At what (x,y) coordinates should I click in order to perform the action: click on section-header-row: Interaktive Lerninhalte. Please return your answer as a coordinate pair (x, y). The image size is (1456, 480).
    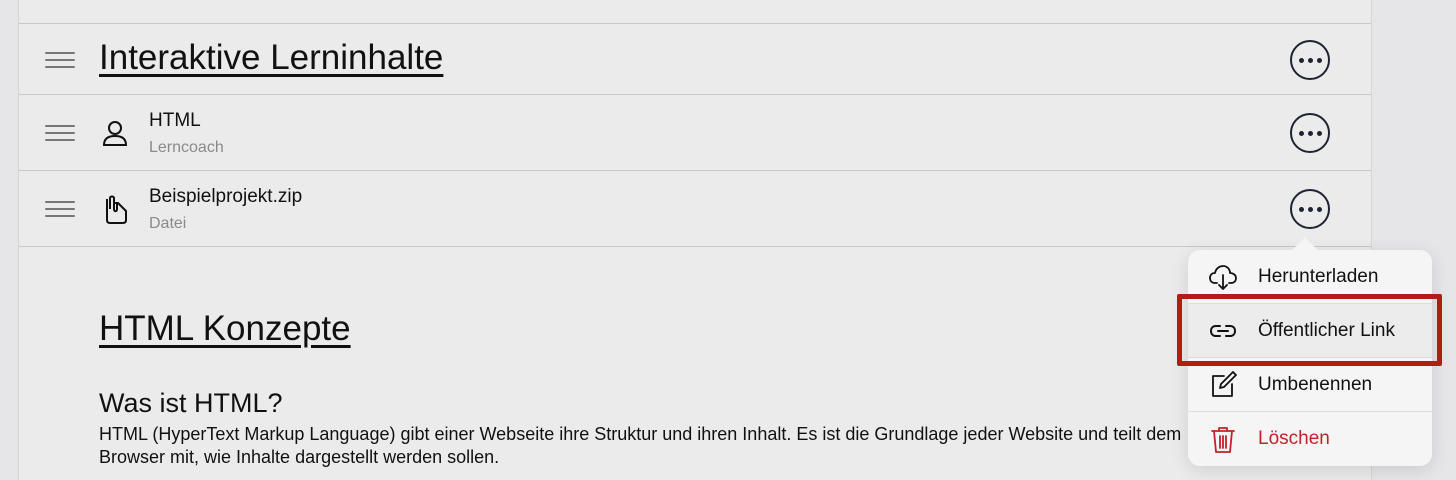
    Looking at the image, I should click on (695, 59).